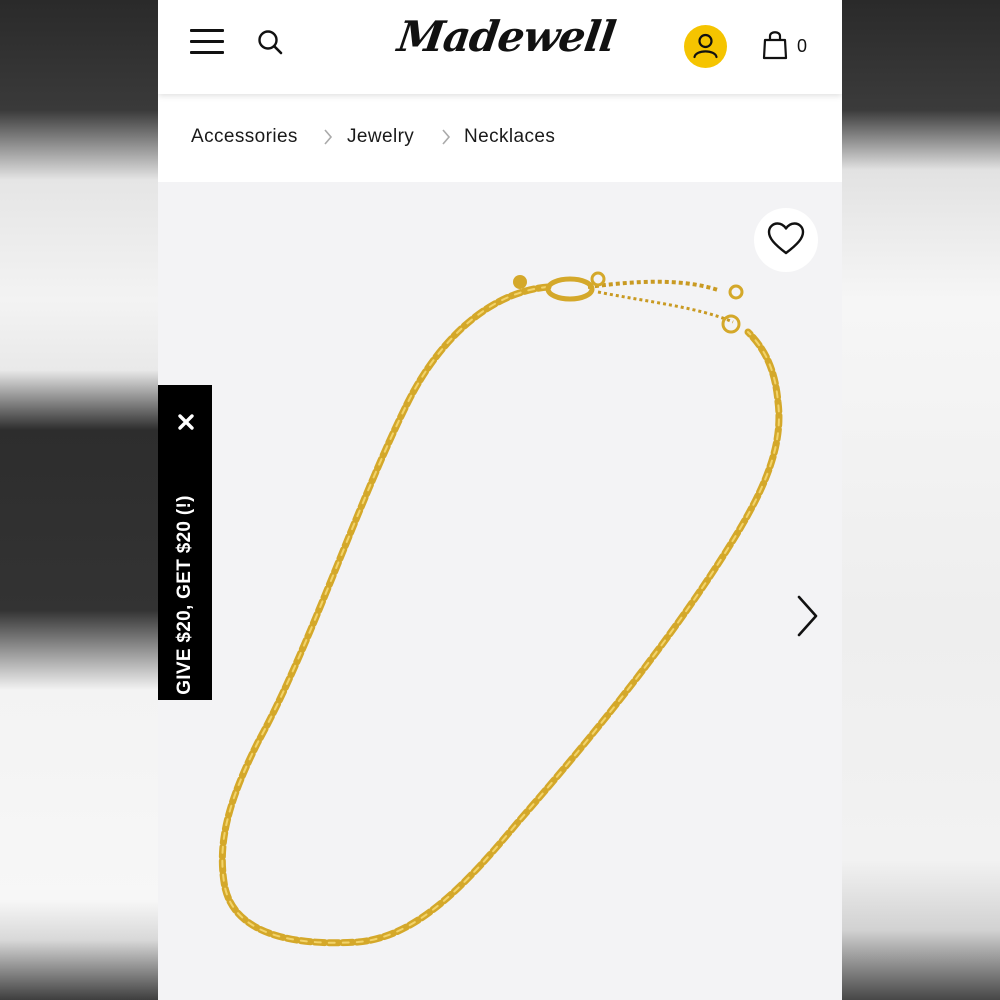  Describe the element at coordinates (244, 137) in the screenshot. I see `breadcrumb-accessories: Accessories` at that location.